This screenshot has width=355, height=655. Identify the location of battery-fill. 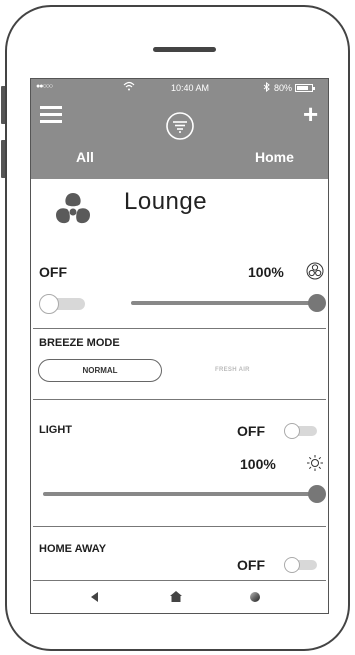
(303, 88).